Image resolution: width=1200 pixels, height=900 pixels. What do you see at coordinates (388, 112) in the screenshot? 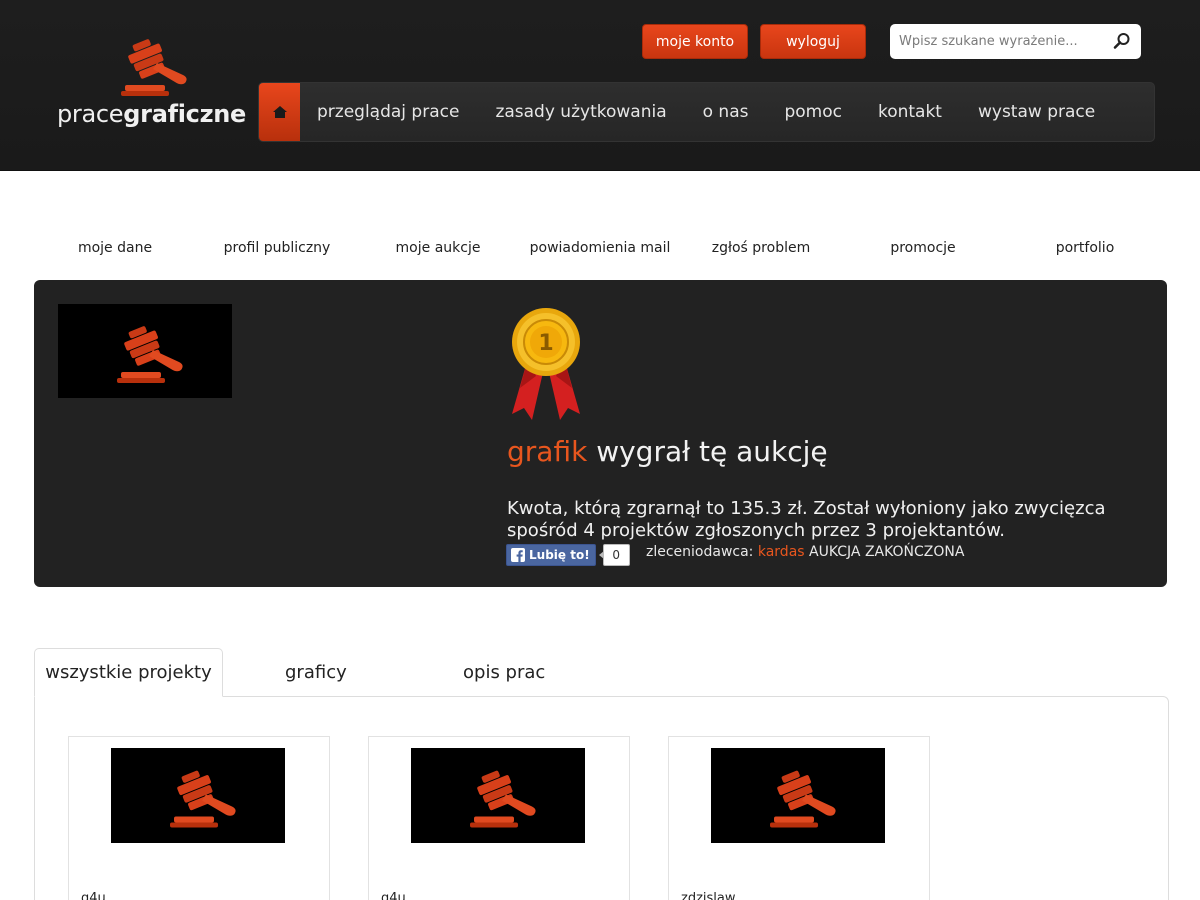
I see `nav-item-browse: przeglądaj prace` at bounding box center [388, 112].